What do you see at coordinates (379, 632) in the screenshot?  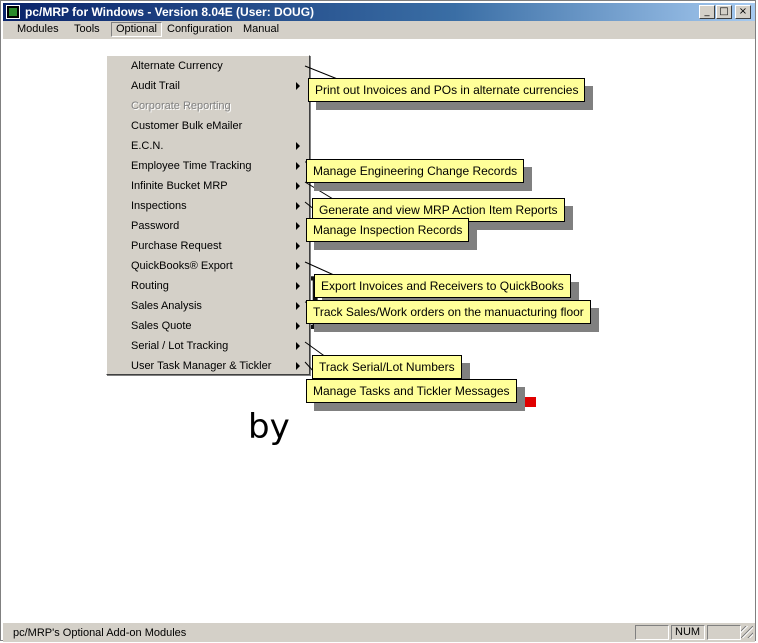 I see `status-bar: pc/MRP's Optional Add-on Modules NUM` at bounding box center [379, 632].